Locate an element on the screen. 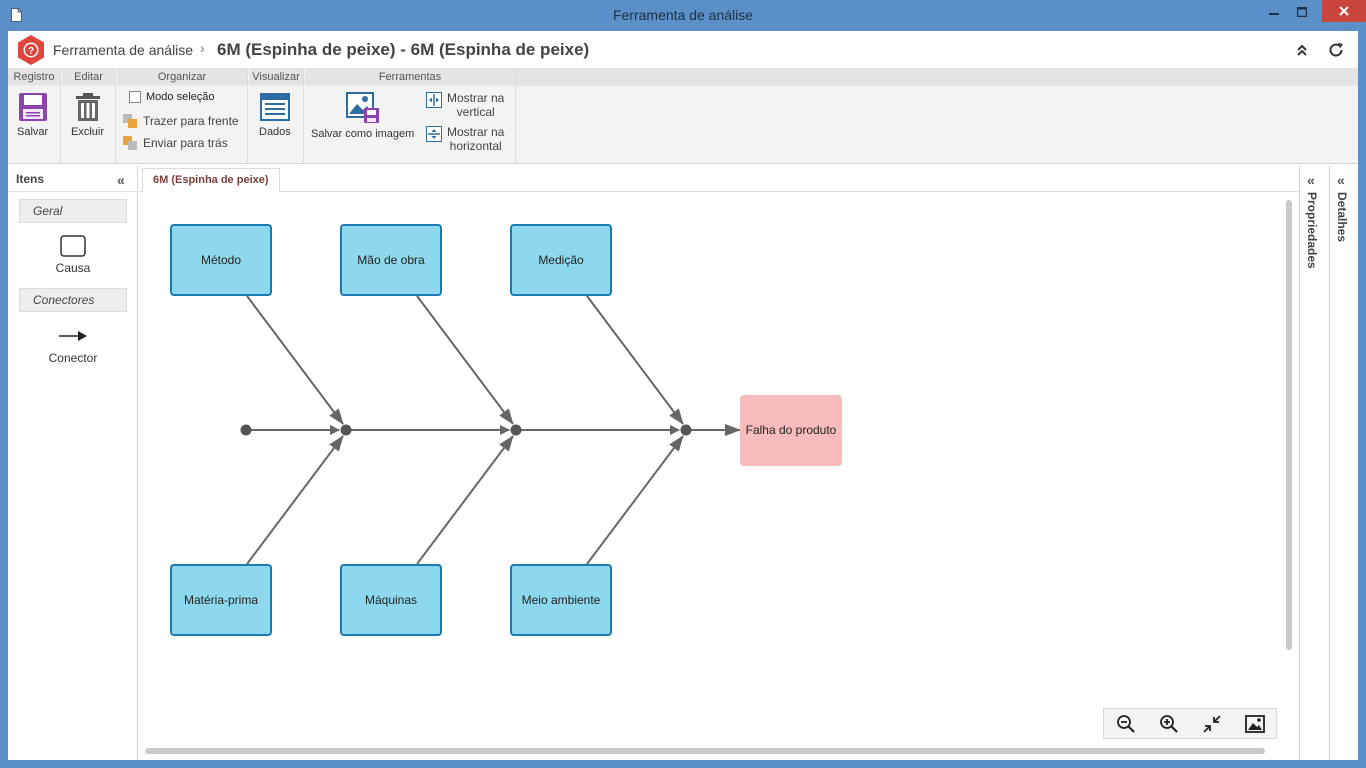 The image size is (1366, 768). refresh-button is located at coordinates (1336, 50).